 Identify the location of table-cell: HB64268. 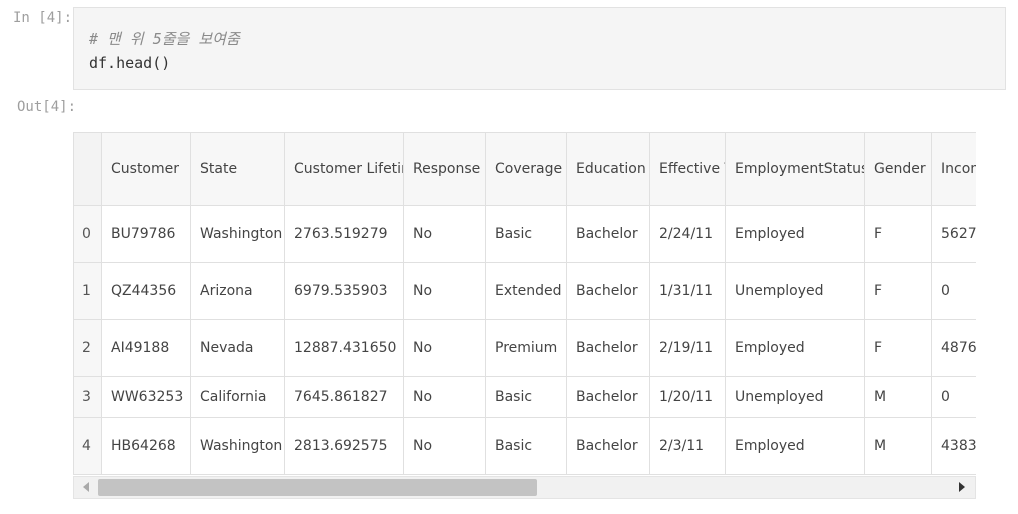
(146, 446).